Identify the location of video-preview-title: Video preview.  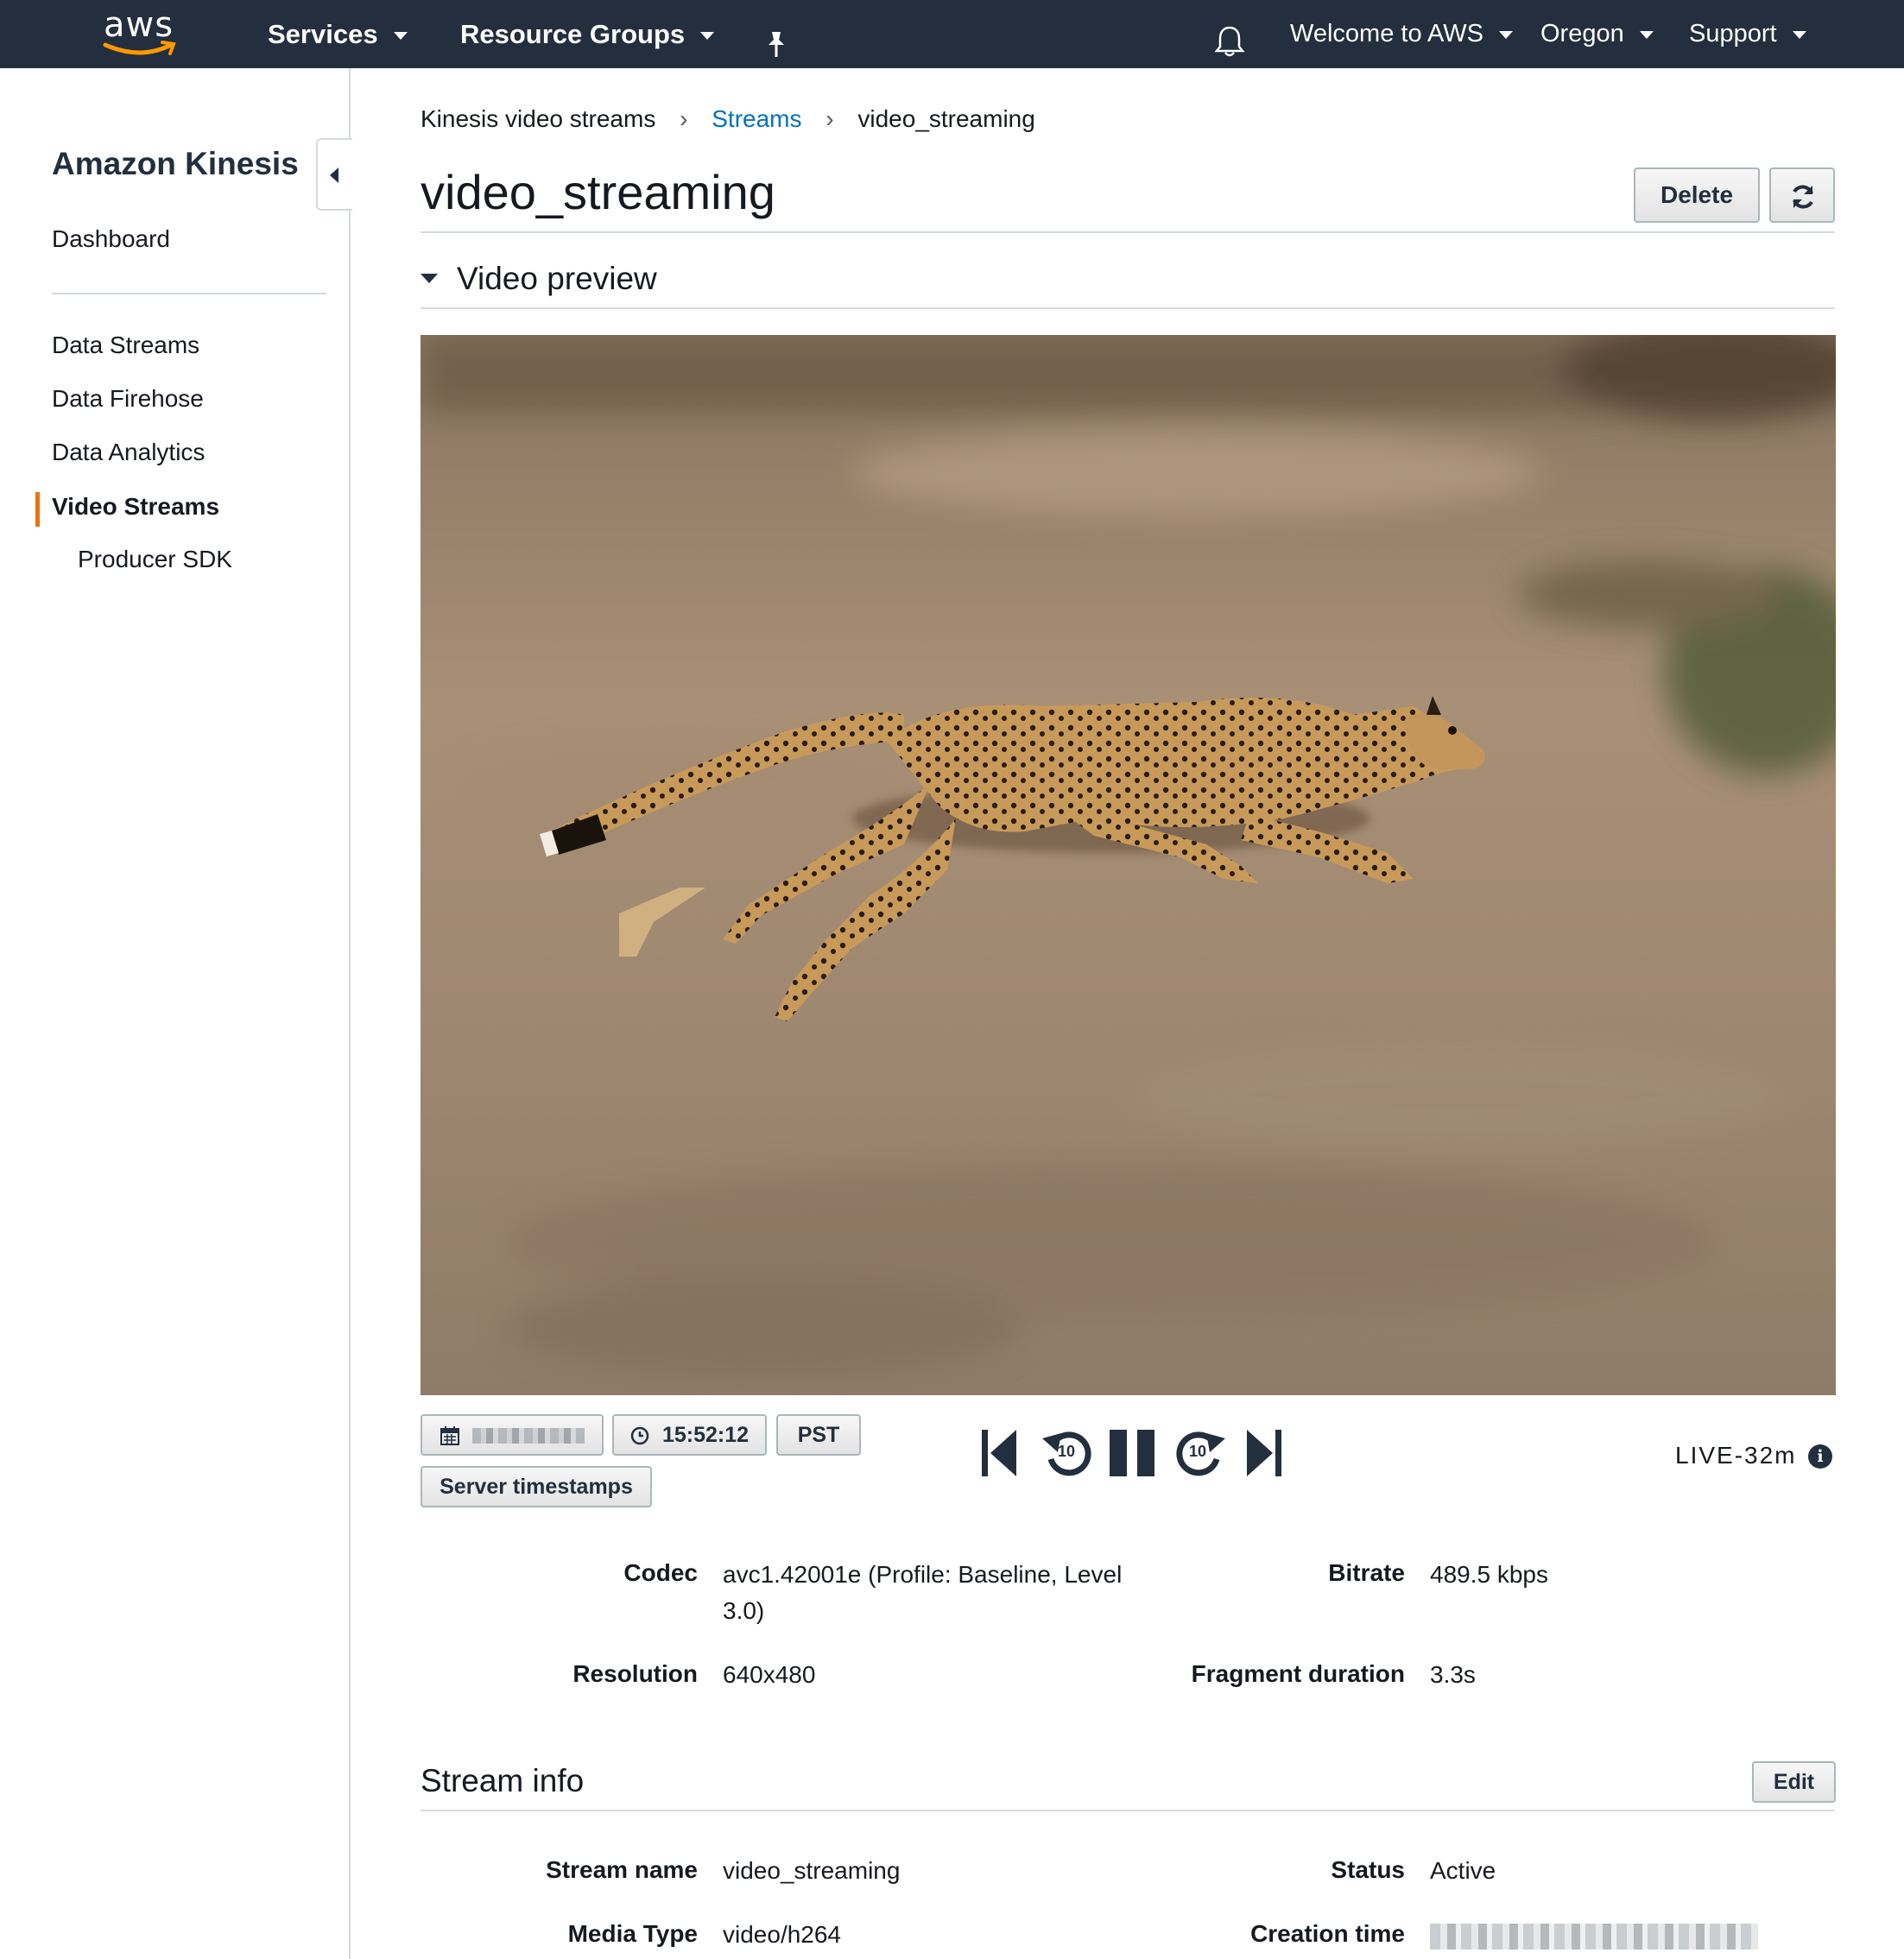
(557, 278).